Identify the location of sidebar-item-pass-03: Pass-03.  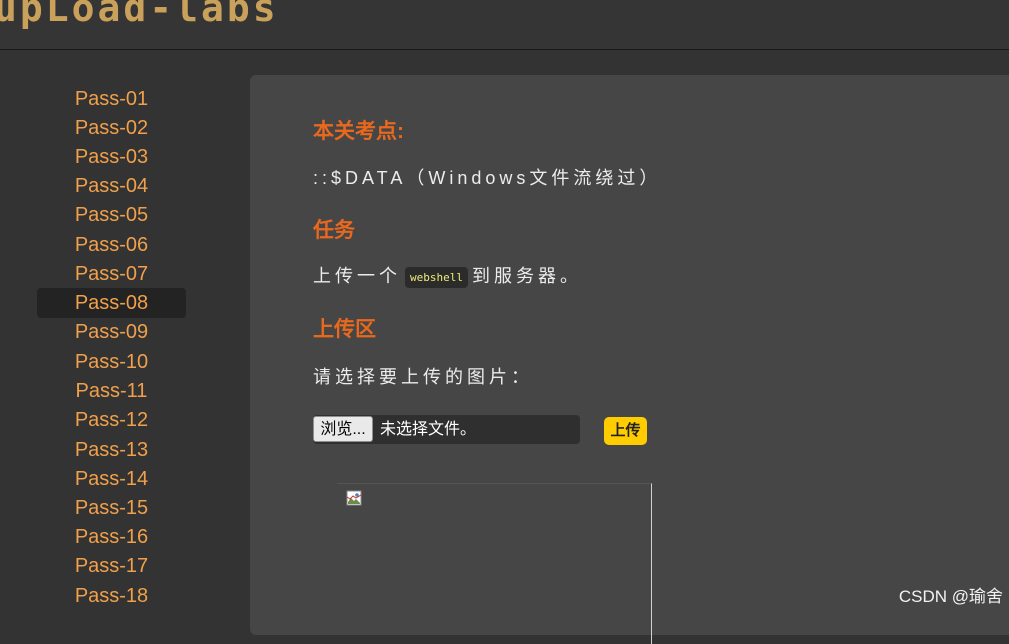
(111, 157).